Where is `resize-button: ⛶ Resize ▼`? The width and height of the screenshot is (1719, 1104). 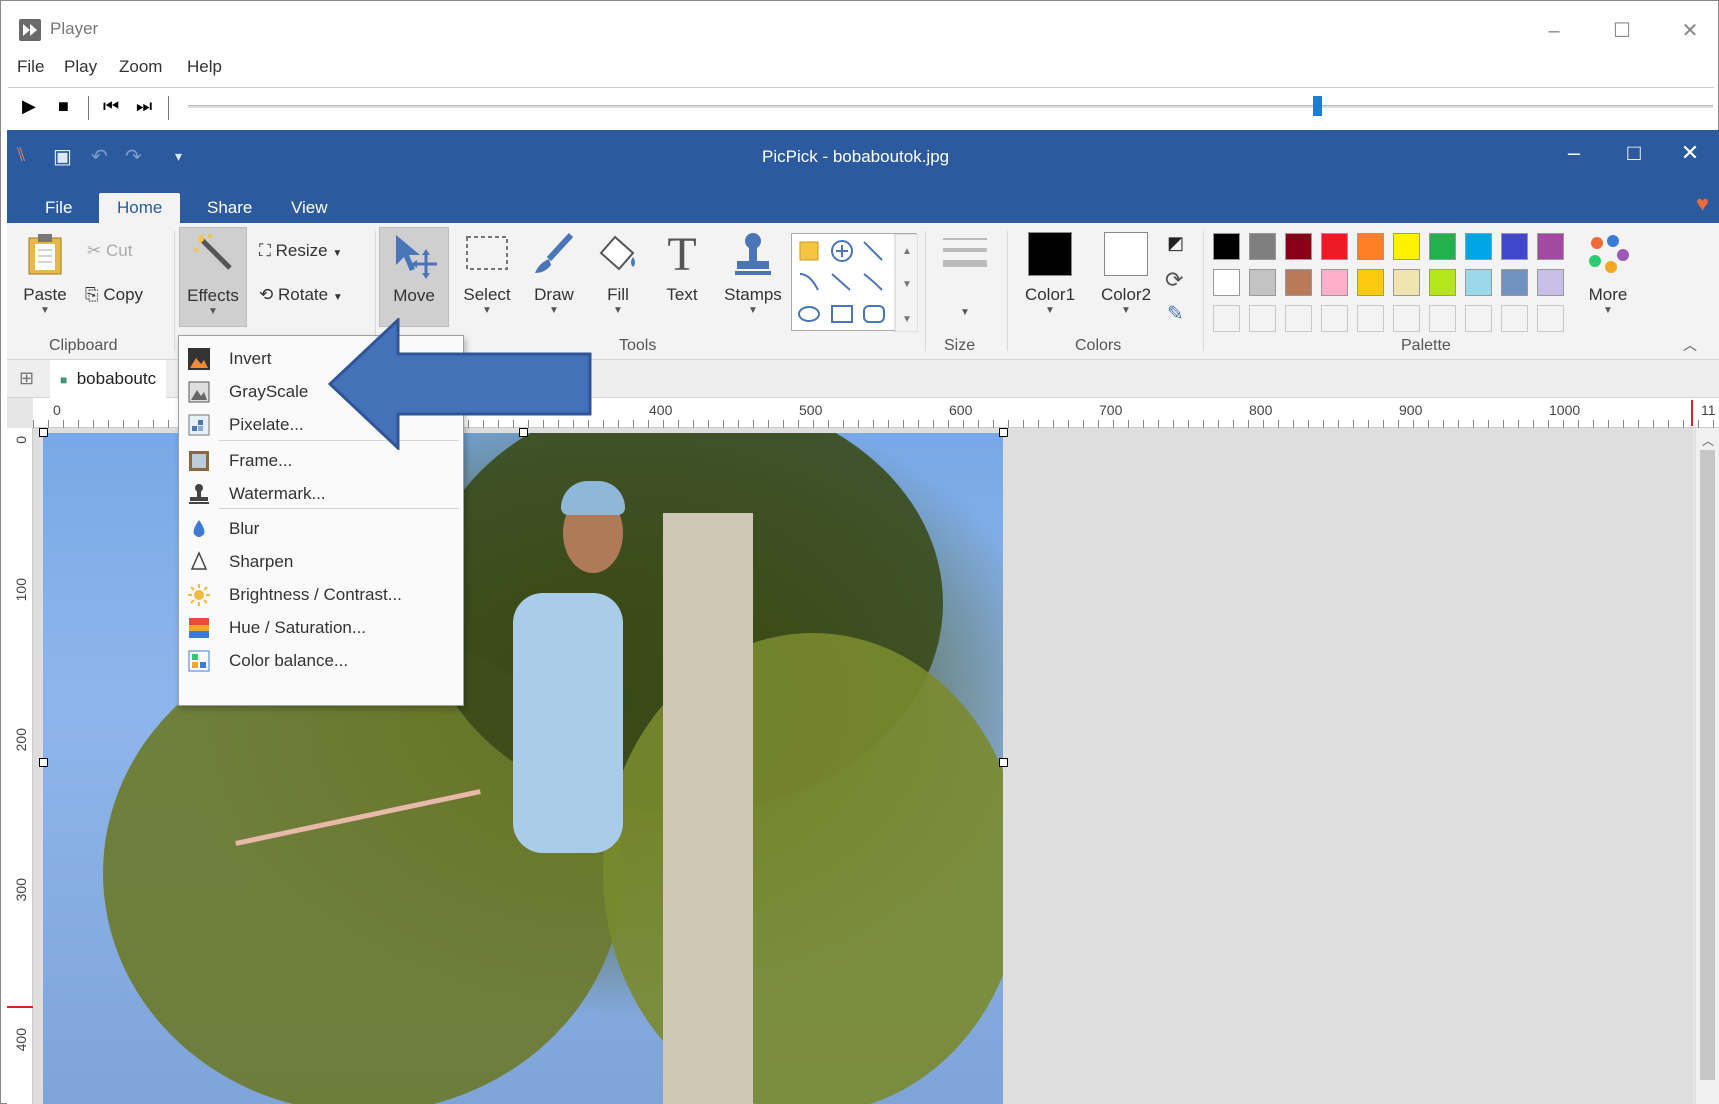
resize-button: ⛶ Resize ▼ is located at coordinates (300, 251).